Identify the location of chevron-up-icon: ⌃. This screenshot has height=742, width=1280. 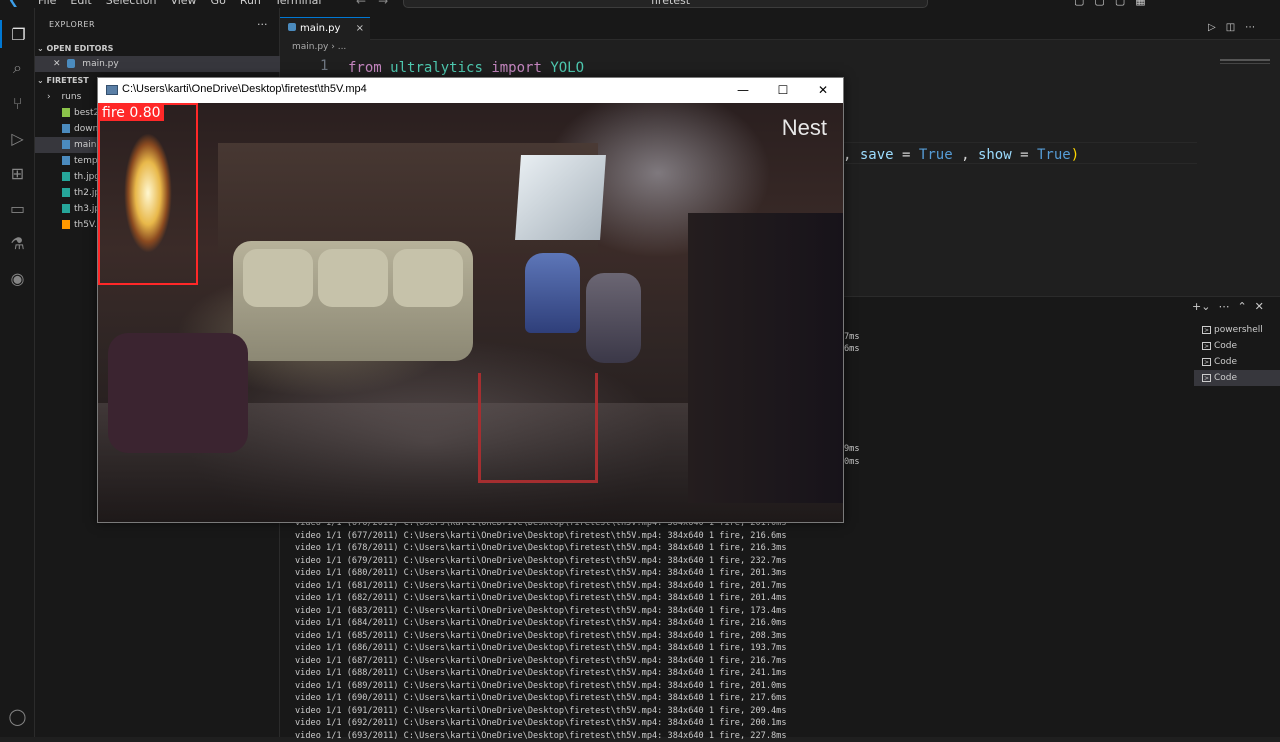
(1241, 306).